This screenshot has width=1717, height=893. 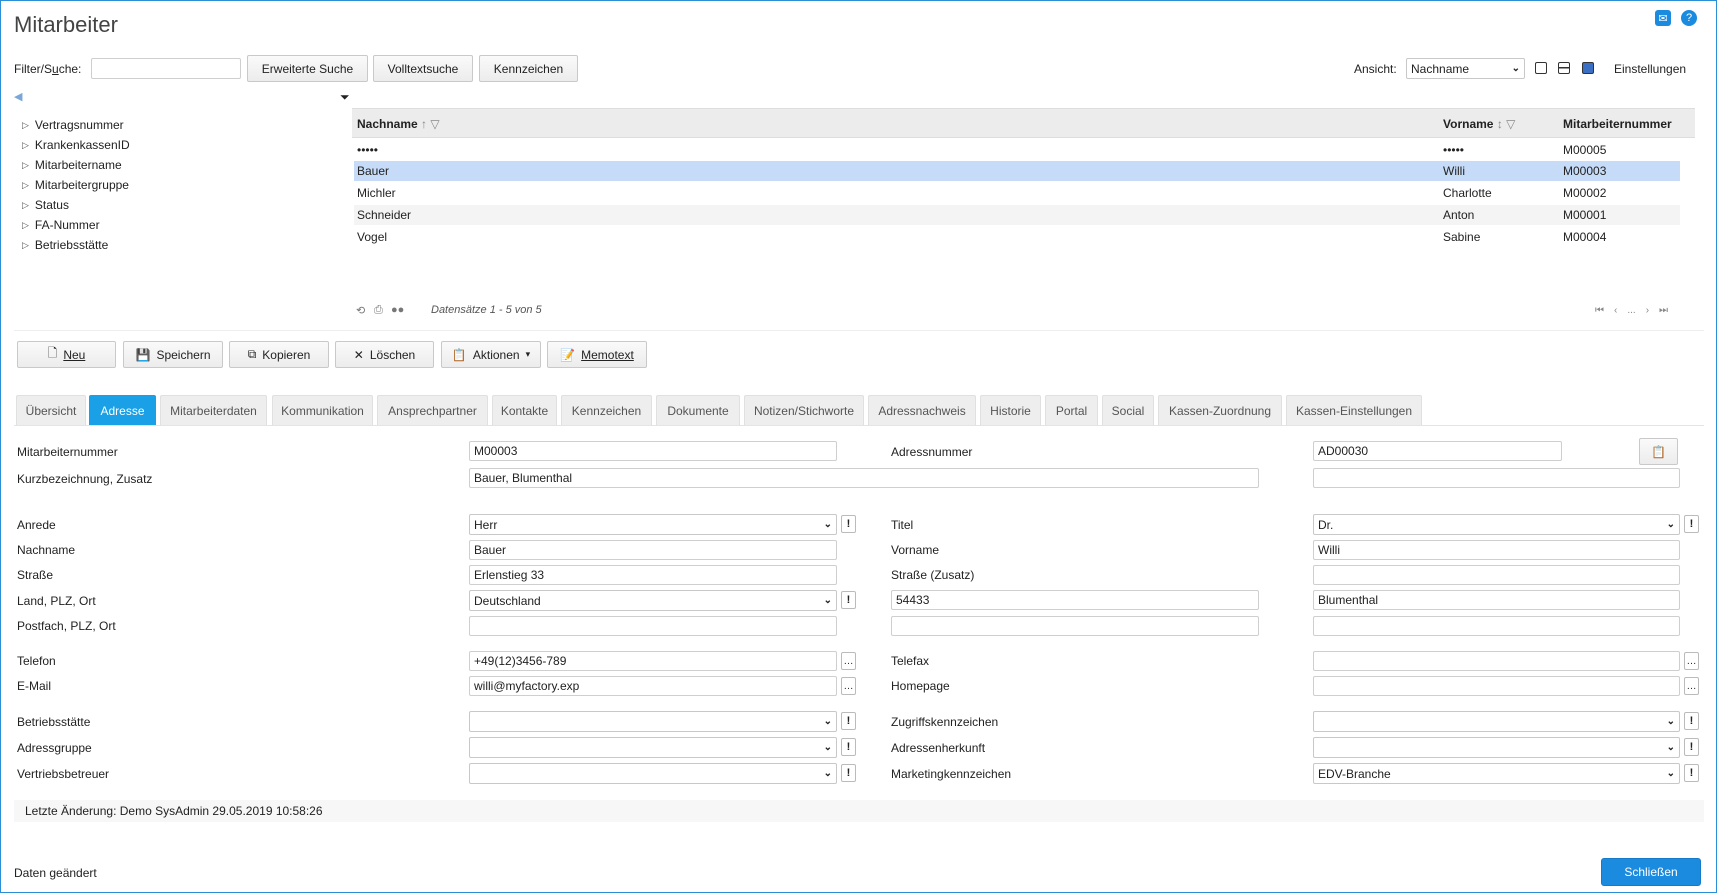 What do you see at coordinates (864, 478) in the screenshot?
I see `kurzbezeichnung-field: Bauer, Blumenthal` at bounding box center [864, 478].